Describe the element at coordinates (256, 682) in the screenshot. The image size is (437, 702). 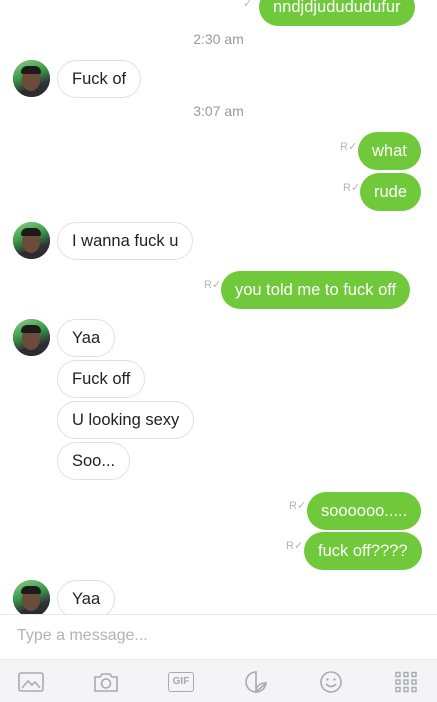
I see `sticker-icon` at that location.